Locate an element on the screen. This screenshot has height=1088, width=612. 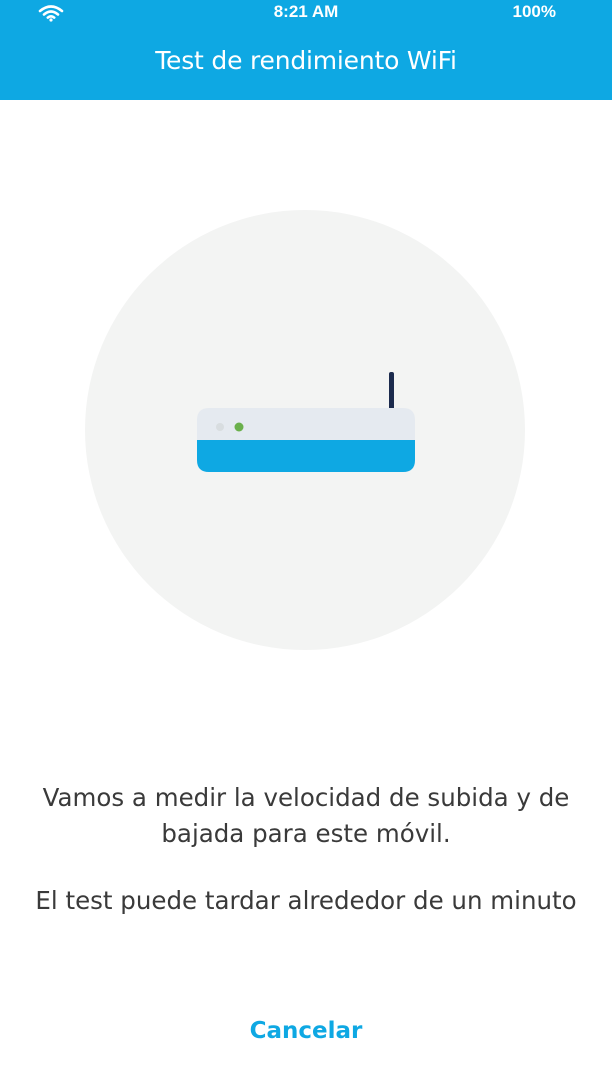
cancel-button: Cancelar is located at coordinates (306, 1031).